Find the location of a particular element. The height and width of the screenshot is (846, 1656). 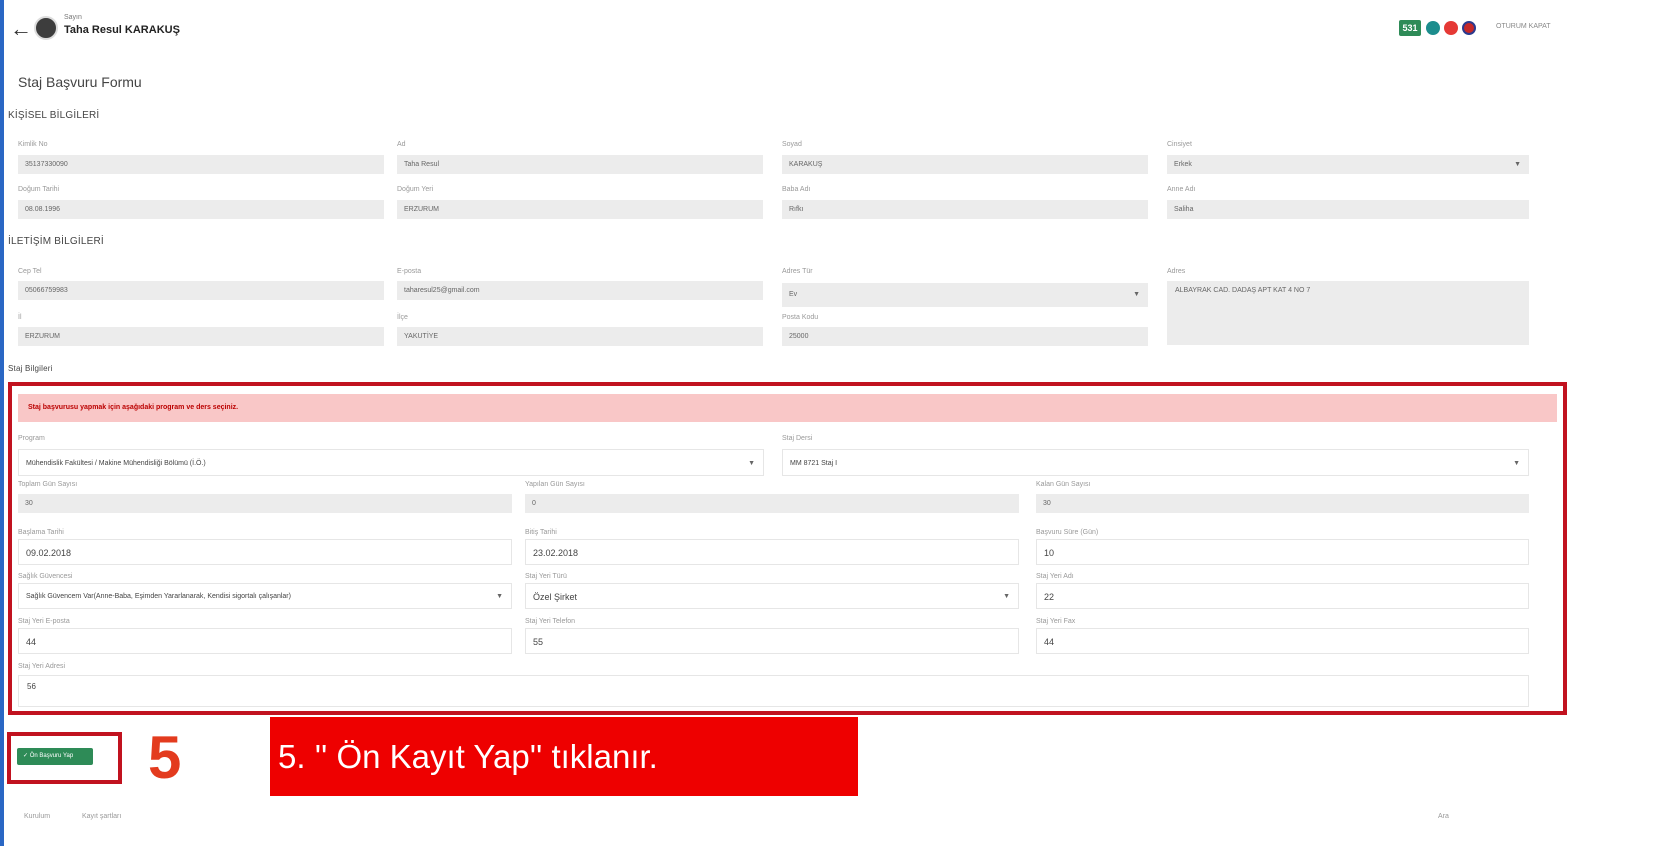

address-type-select: Ev ▼ is located at coordinates (965, 295).